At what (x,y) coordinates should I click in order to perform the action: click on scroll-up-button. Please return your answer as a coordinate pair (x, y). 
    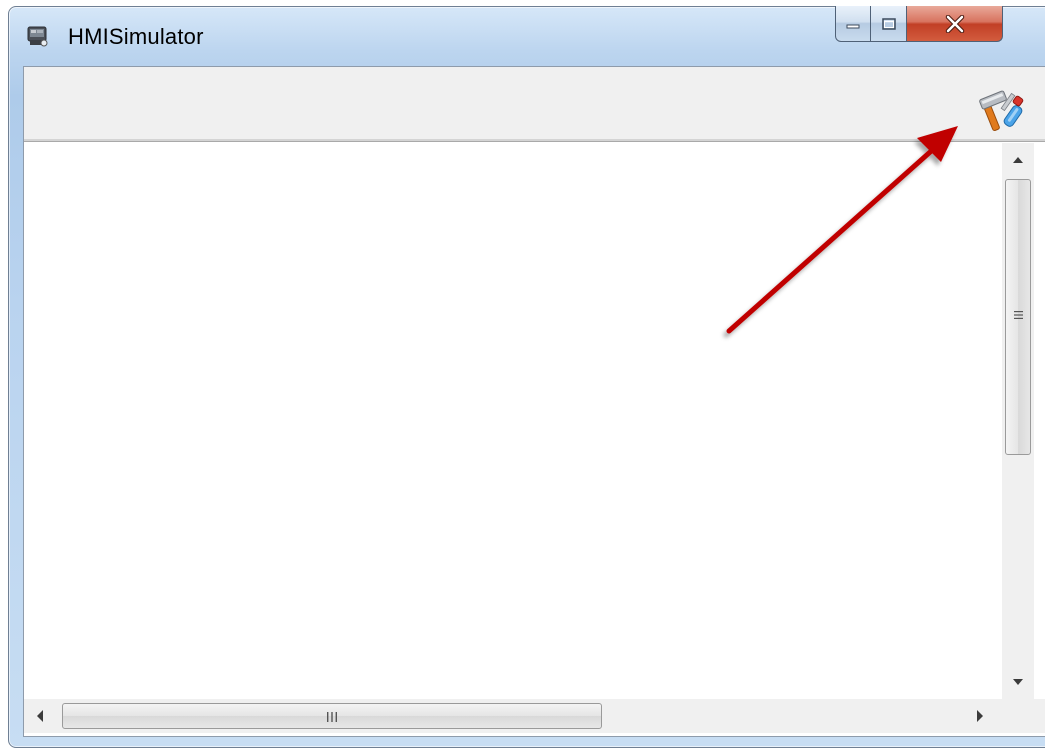
    Looking at the image, I should click on (1018, 159).